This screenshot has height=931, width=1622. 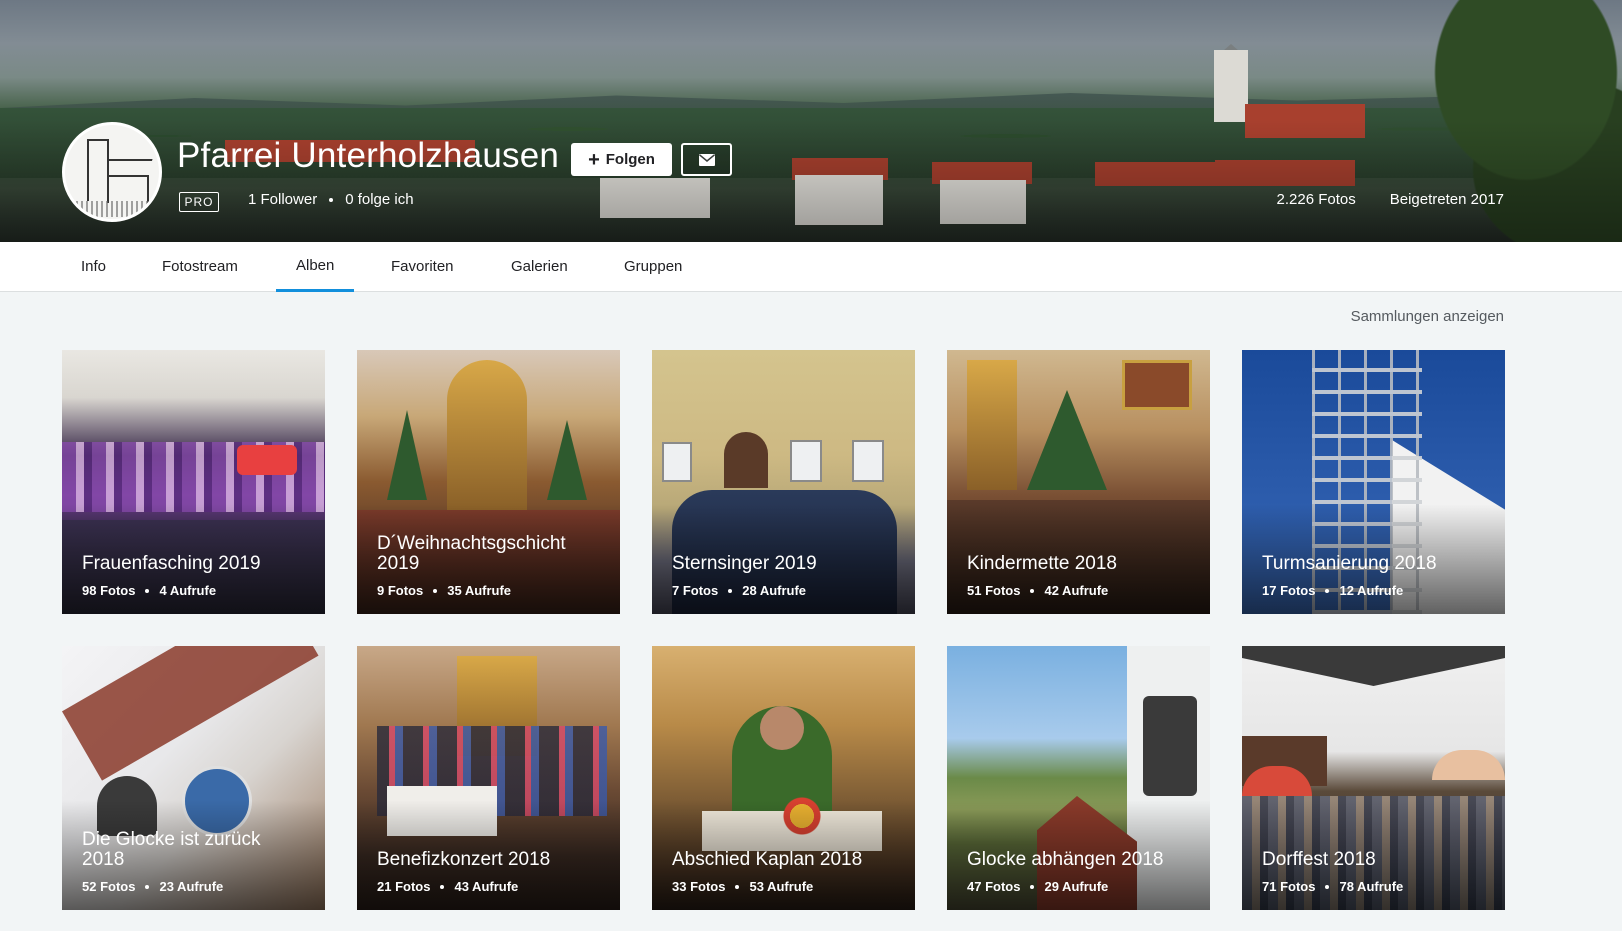 I want to click on album-view-count: 4 Aufrufe, so click(x=188, y=590).